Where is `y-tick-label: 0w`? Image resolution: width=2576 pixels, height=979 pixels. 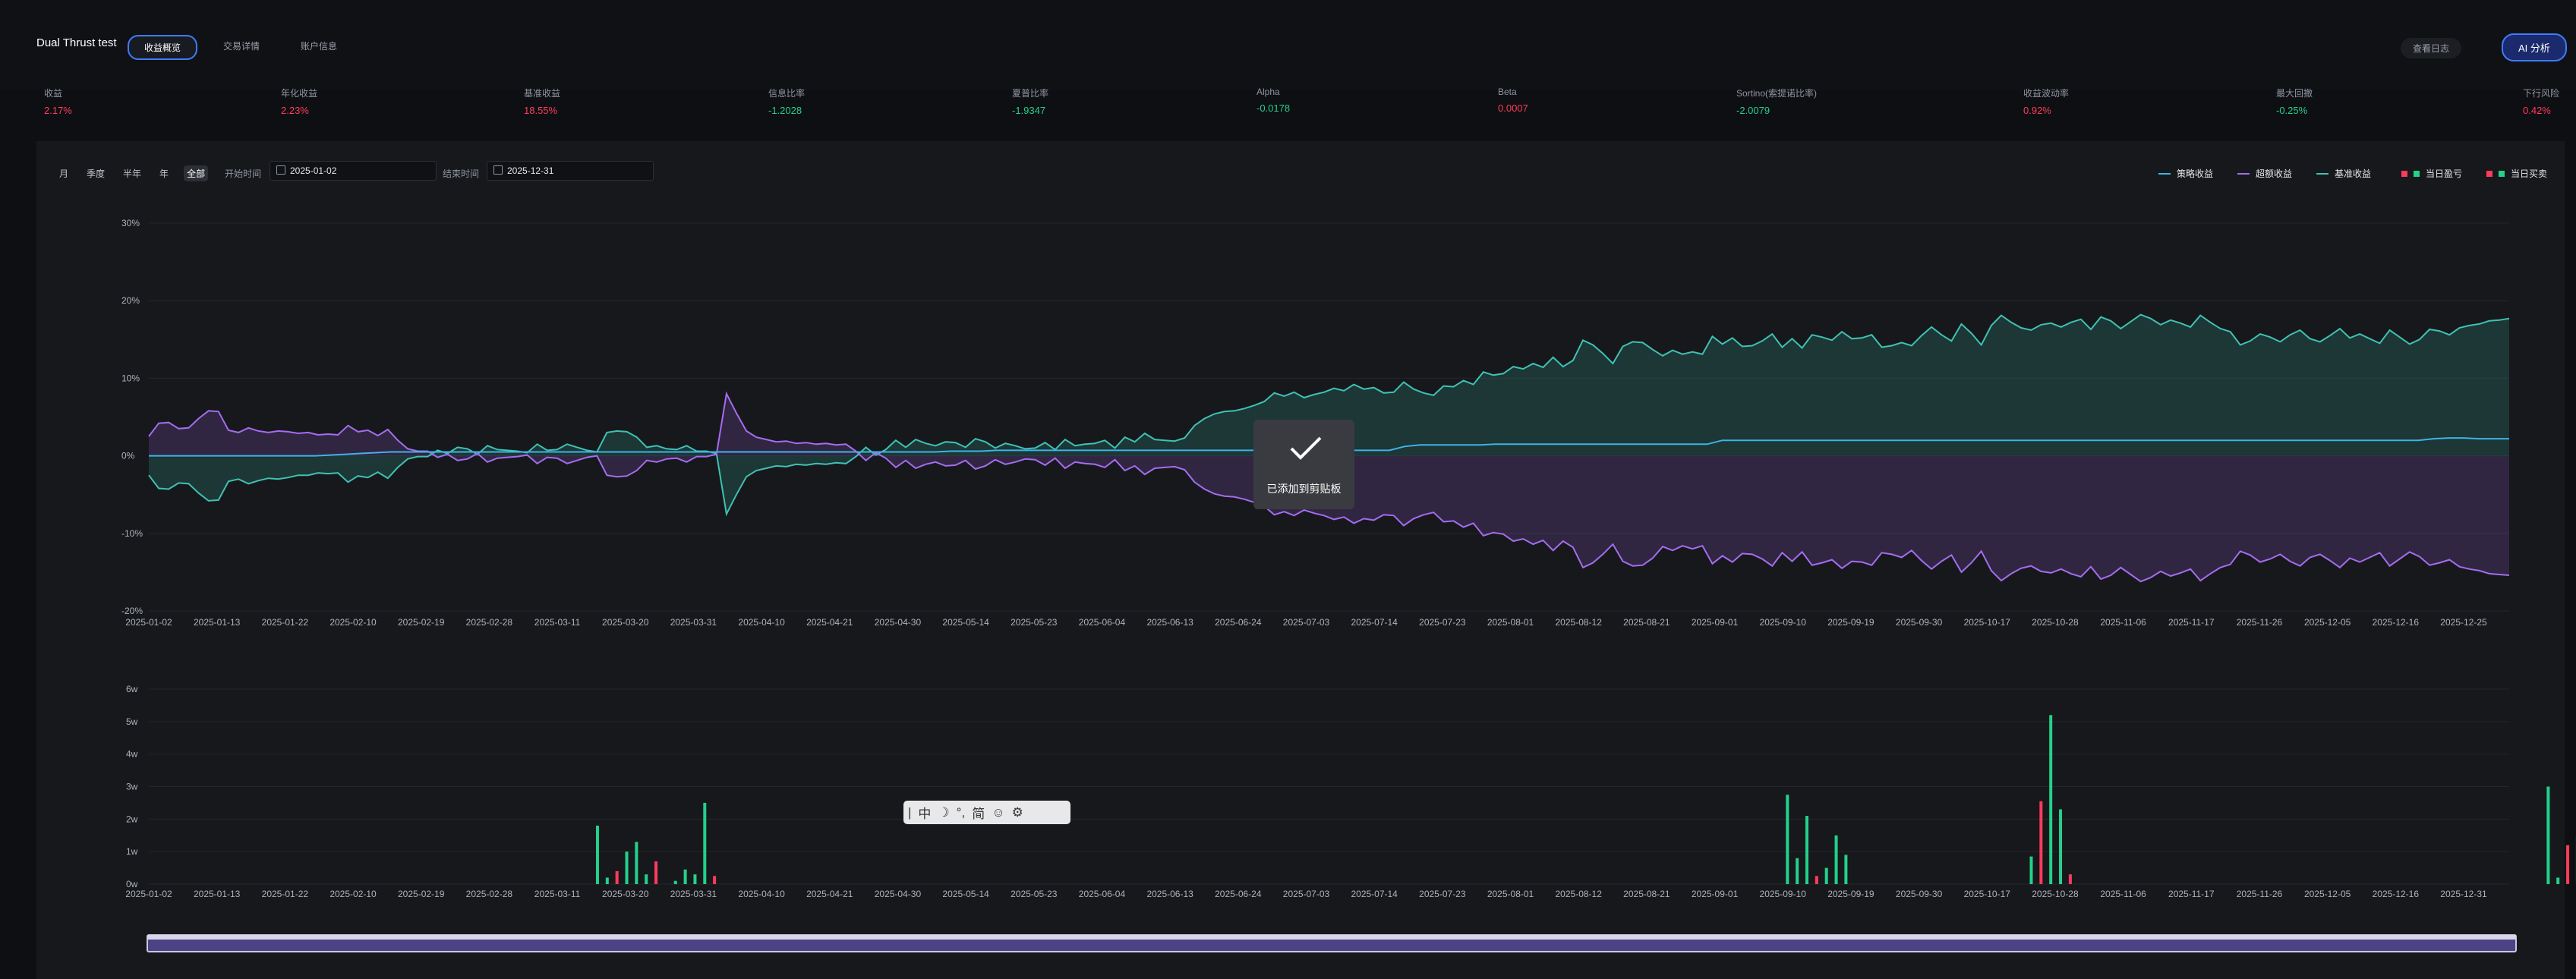 y-tick-label: 0w is located at coordinates (132, 884).